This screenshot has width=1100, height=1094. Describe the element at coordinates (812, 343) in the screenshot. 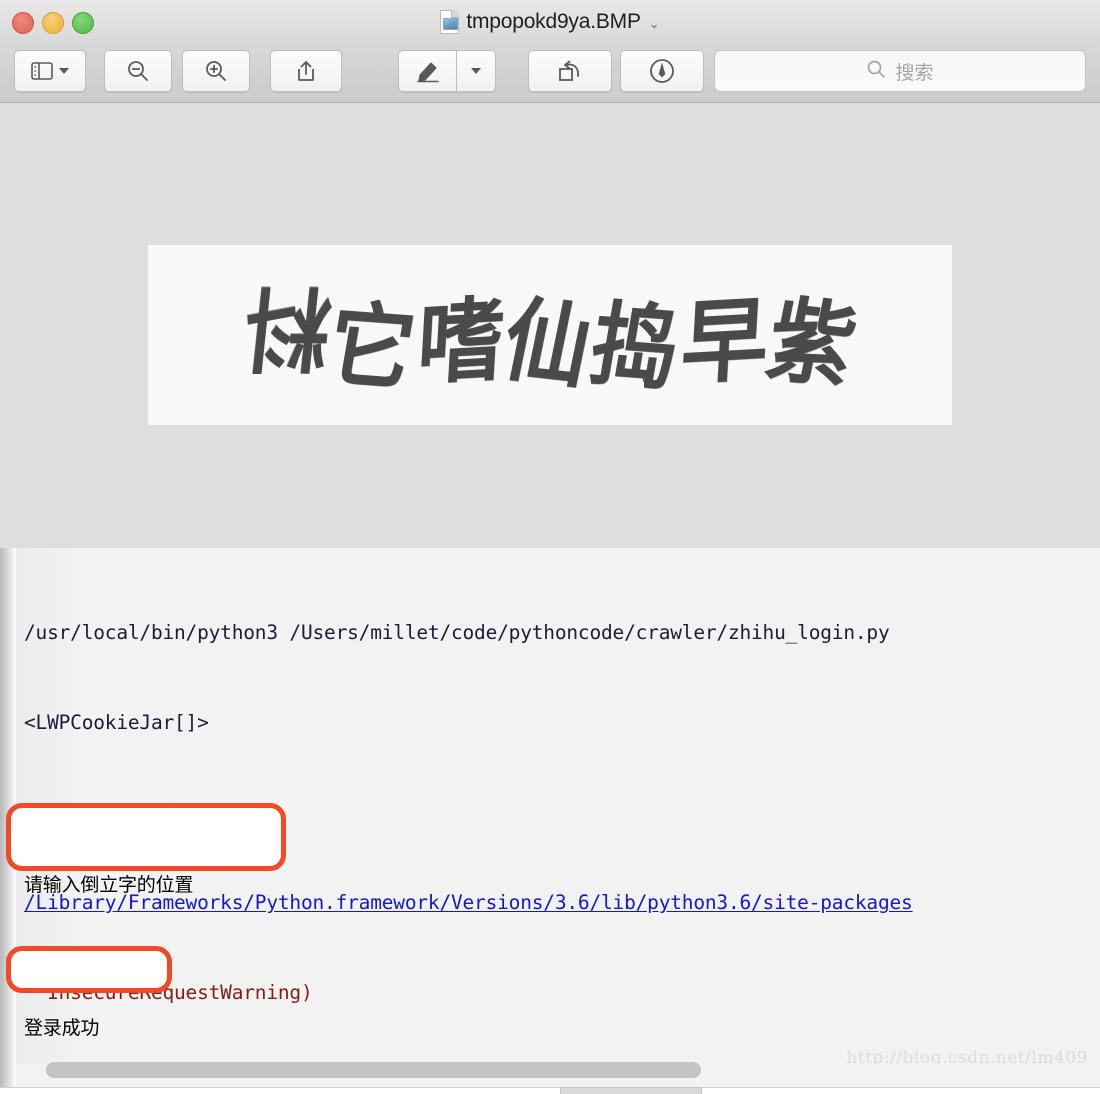

I see `captcha-char-7: 紫` at that location.